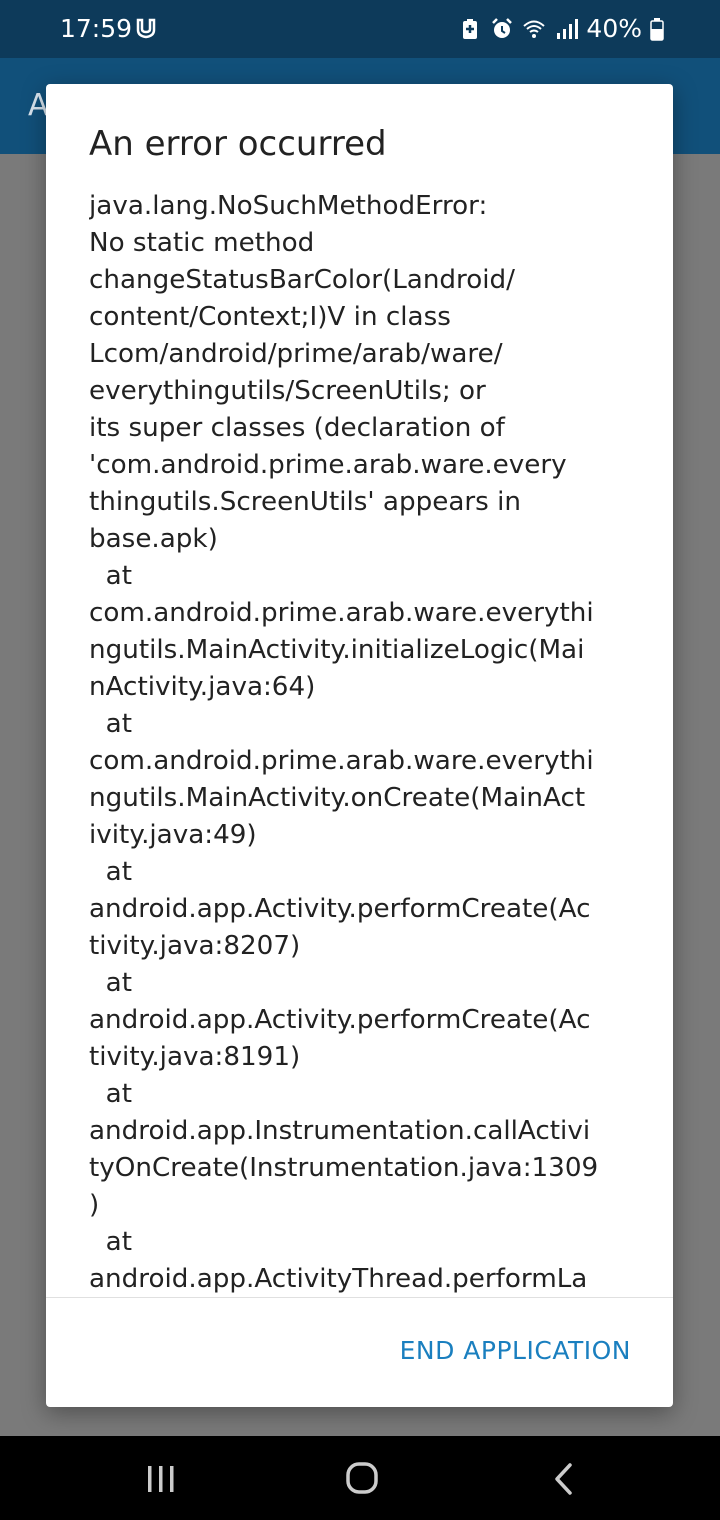 Image resolution: width=720 pixels, height=1520 pixels. Describe the element at coordinates (614, 28) in the screenshot. I see `battery-percent: 40%` at that location.